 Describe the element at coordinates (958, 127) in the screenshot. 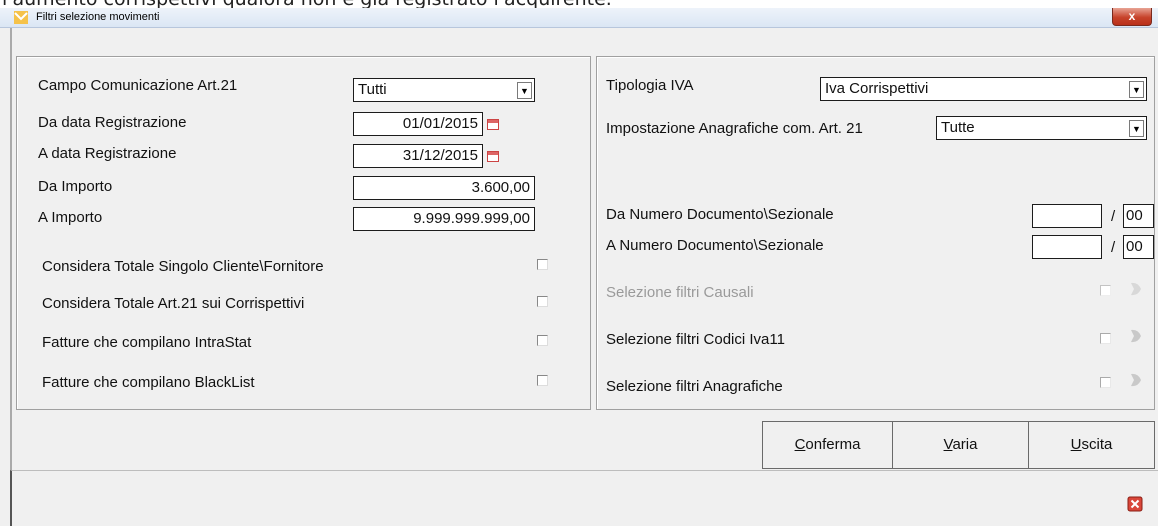

I see `impostazione-anagrafiche-value: Tutte` at that location.